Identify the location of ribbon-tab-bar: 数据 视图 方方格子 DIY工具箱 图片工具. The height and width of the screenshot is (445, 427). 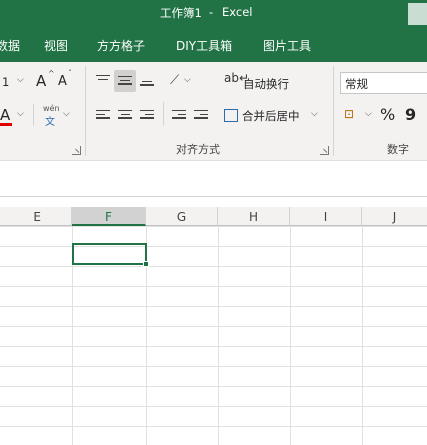
(213, 44).